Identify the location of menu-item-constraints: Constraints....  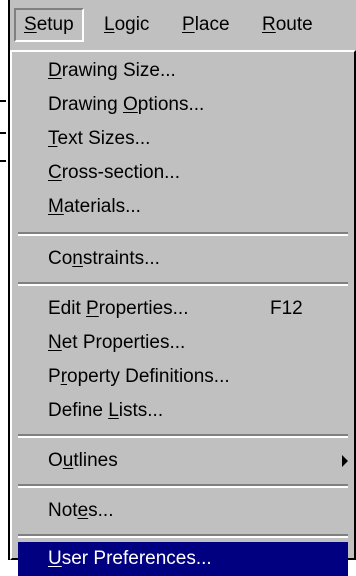
(183, 259).